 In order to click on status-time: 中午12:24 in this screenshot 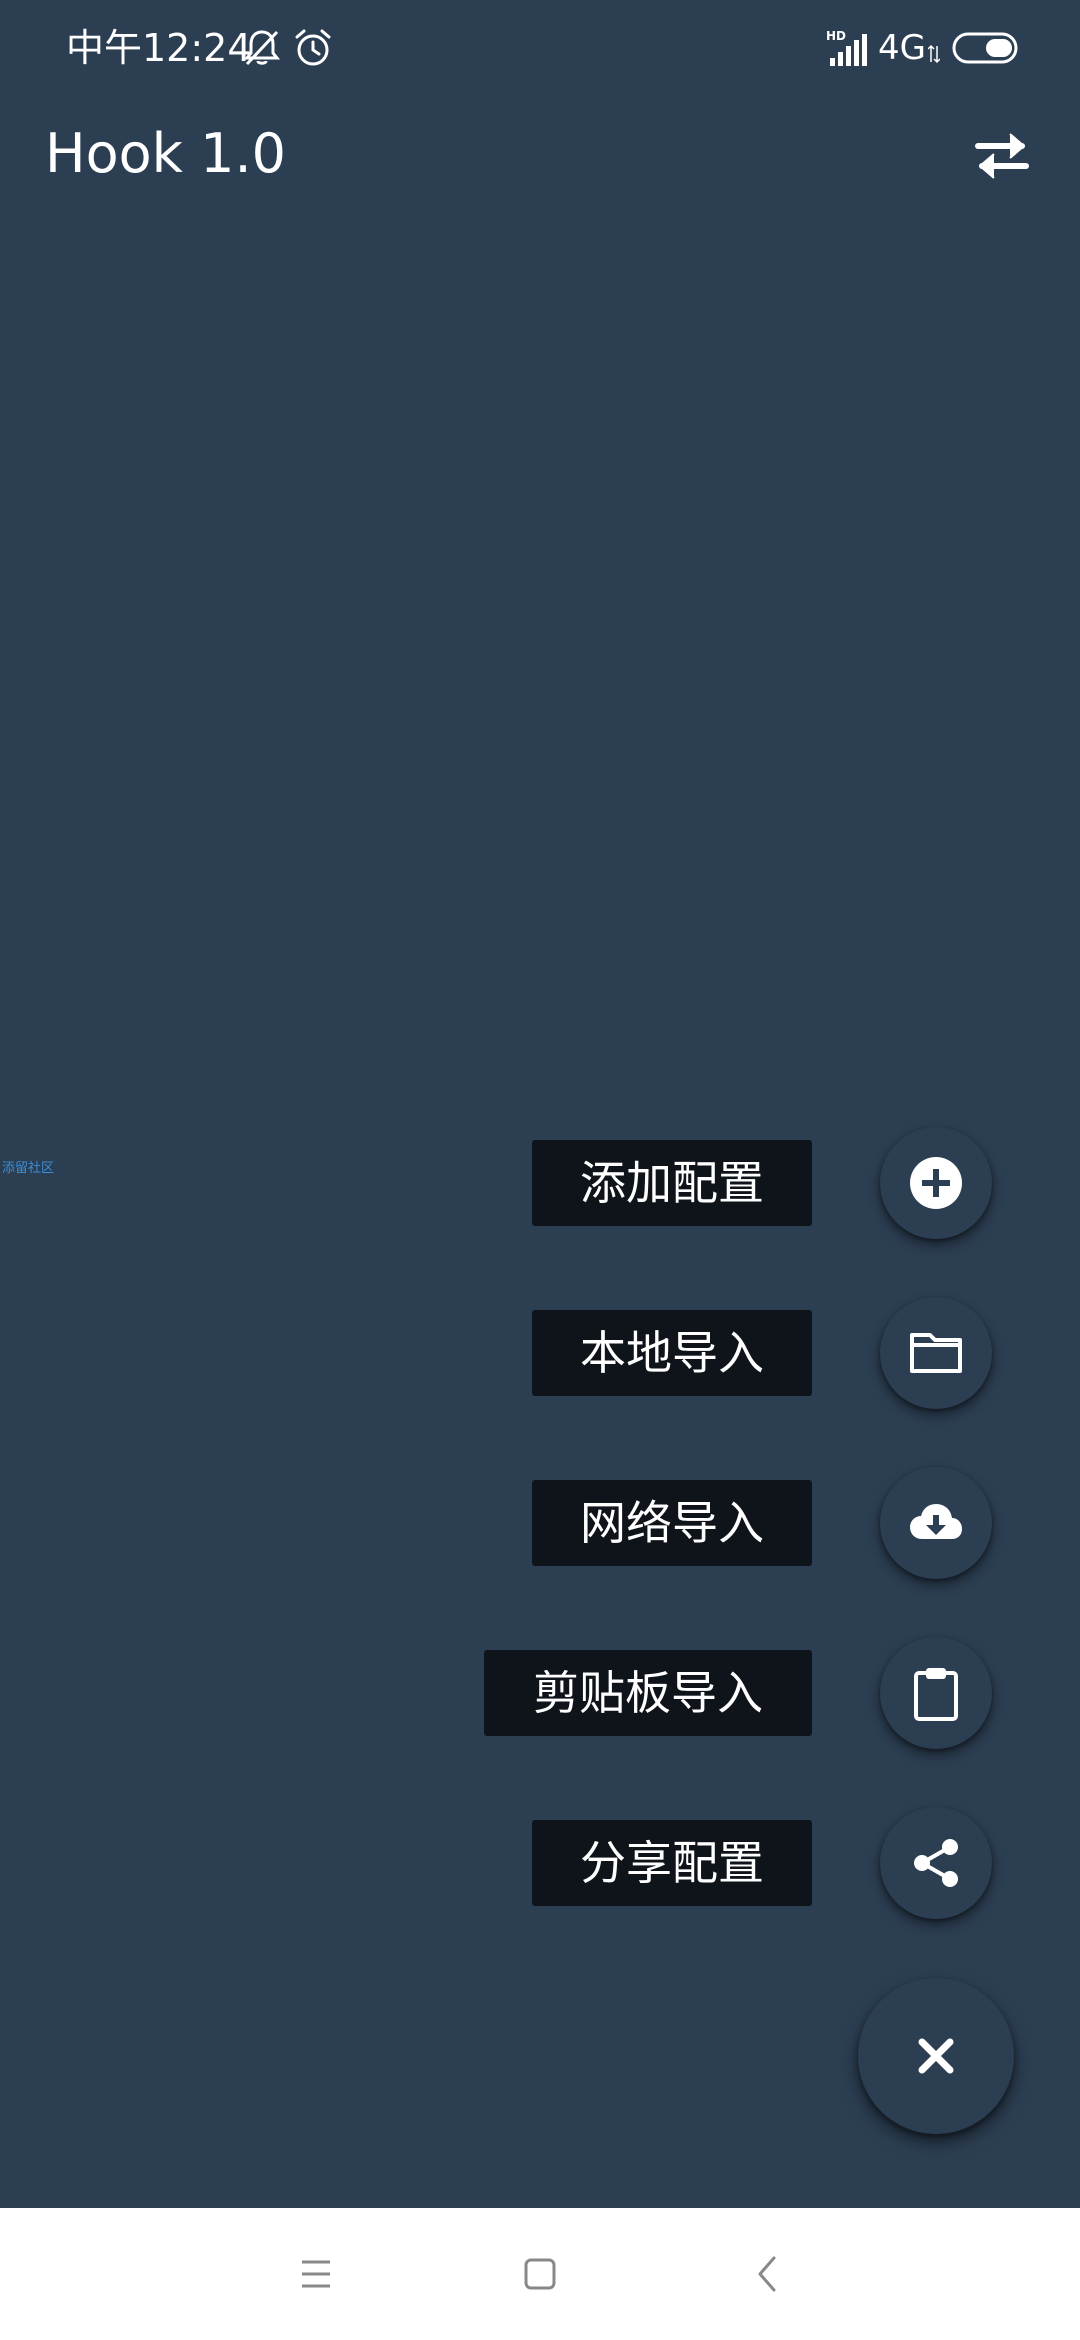, I will do `click(159, 48)`.